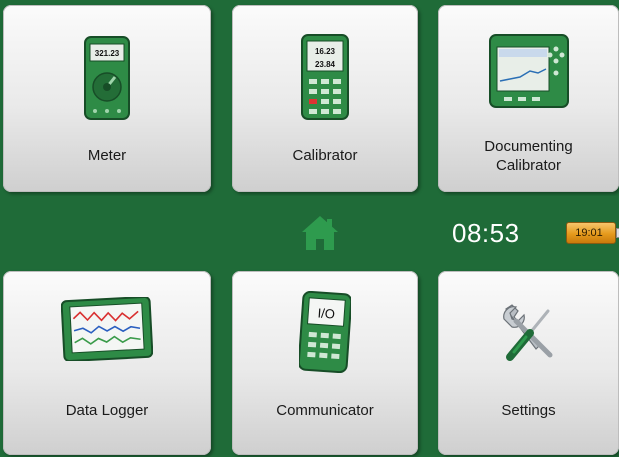 The height and width of the screenshot is (457, 619). What do you see at coordinates (326, 313) in the screenshot?
I see `svg-text: I/O` at bounding box center [326, 313].